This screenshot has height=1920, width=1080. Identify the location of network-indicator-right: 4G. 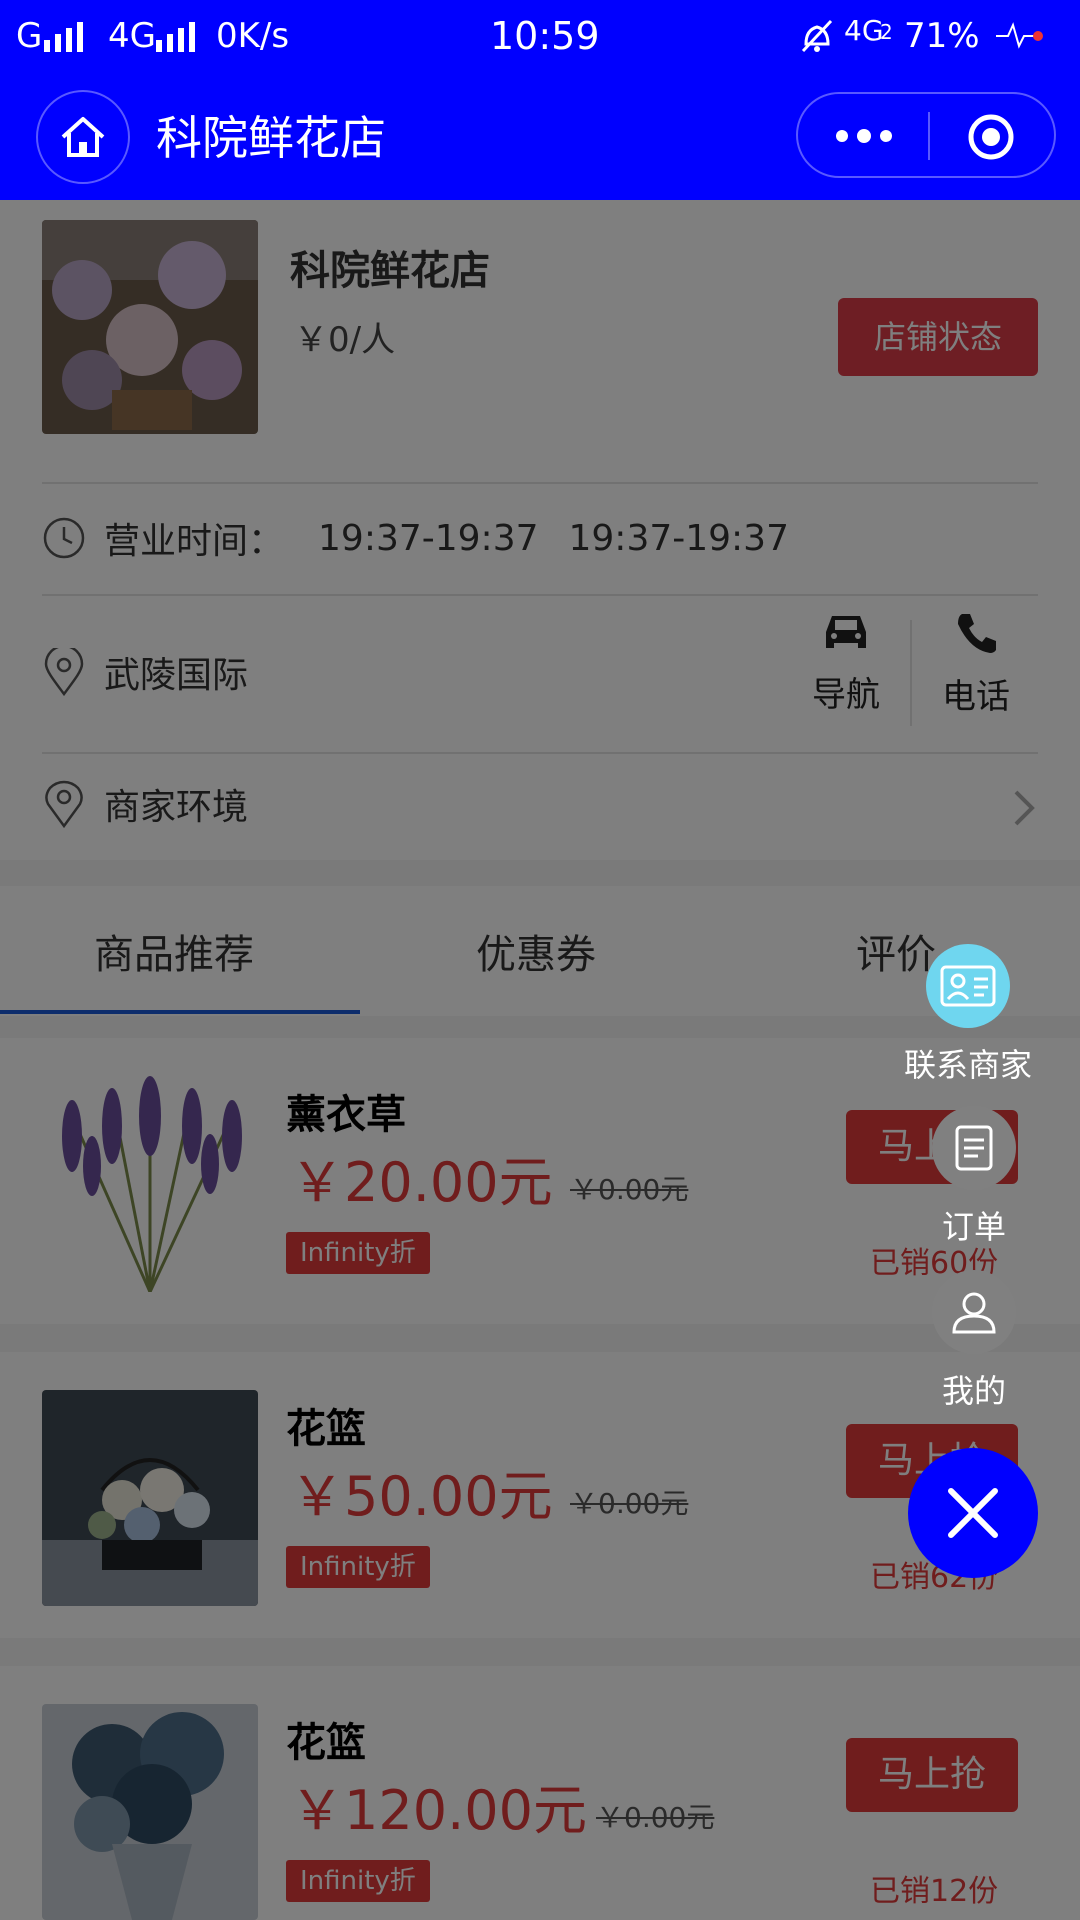
(864, 30).